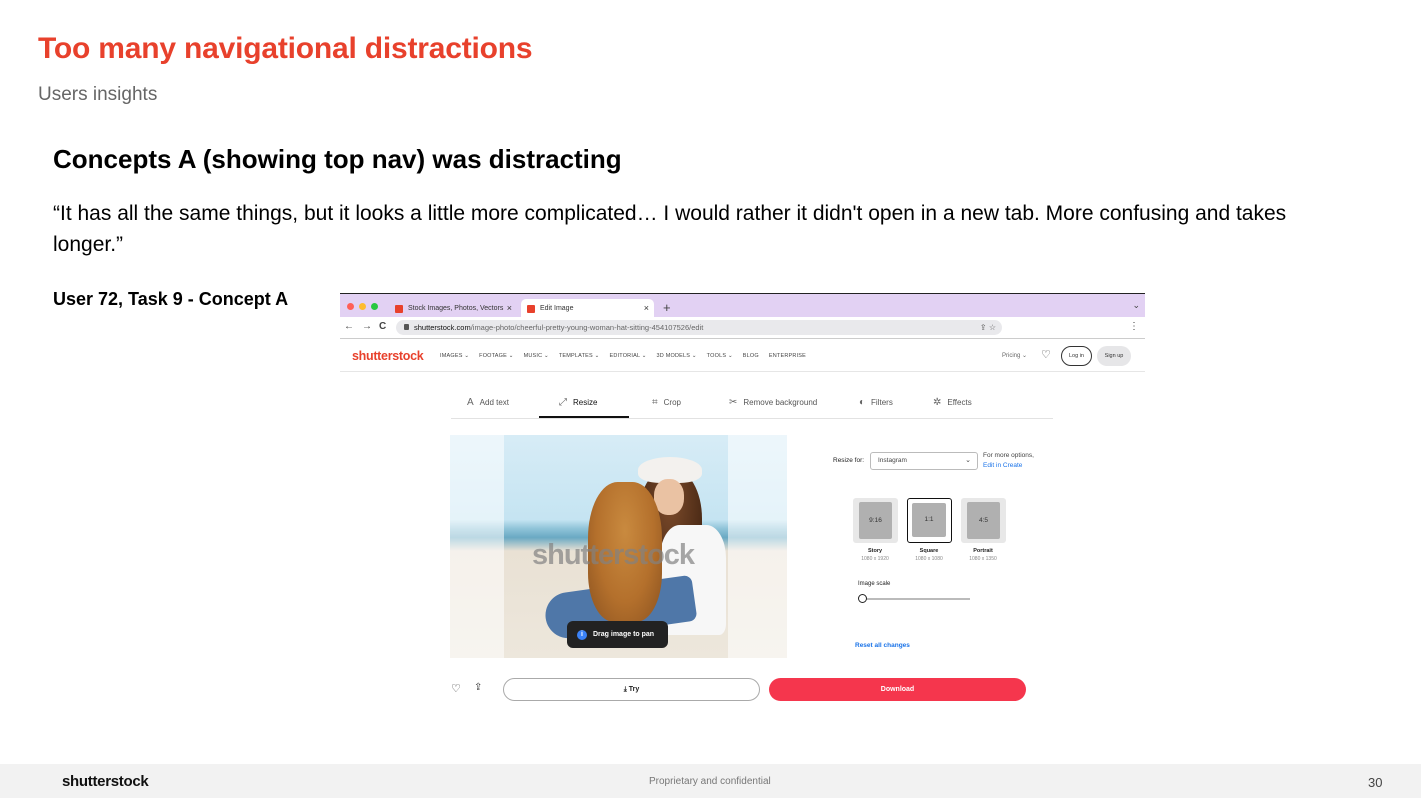  What do you see at coordinates (849, 460) in the screenshot?
I see `resize-for-label: Resize for:` at bounding box center [849, 460].